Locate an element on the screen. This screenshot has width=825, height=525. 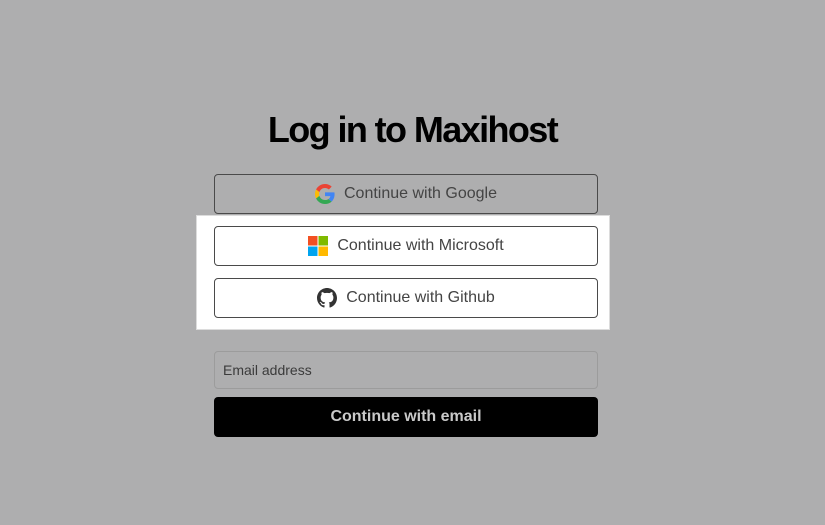
continue-with-email-button: Continue with email is located at coordinates (406, 417).